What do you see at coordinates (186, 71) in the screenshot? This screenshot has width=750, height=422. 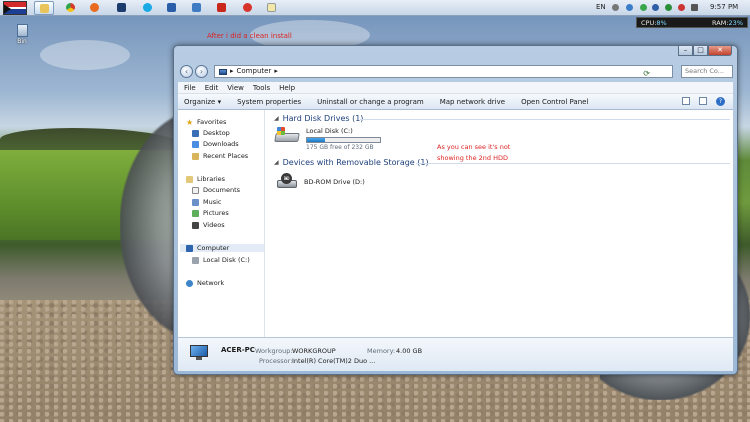 I see `back-button: ‹` at bounding box center [186, 71].